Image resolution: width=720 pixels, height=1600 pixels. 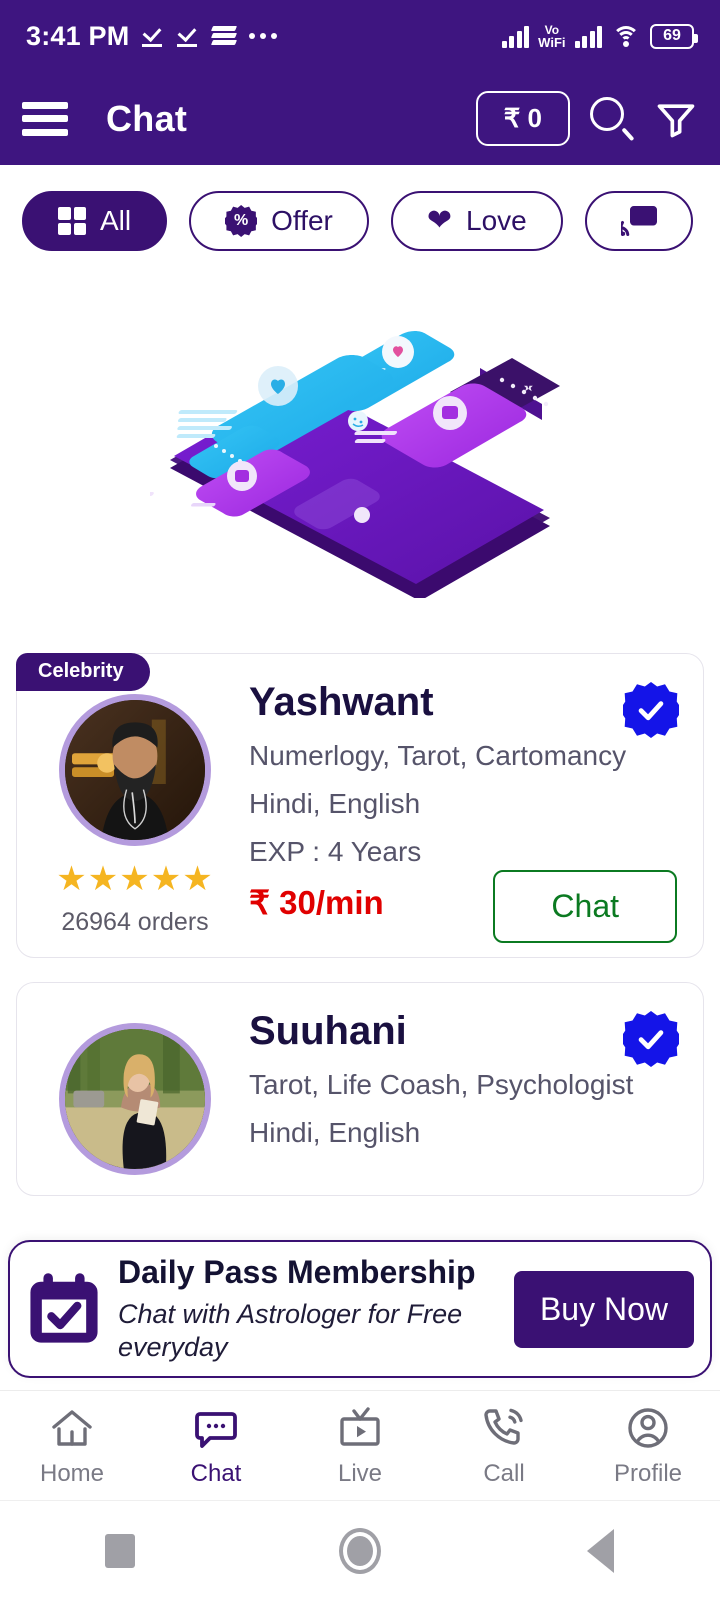 I want to click on nav-item-live: Live, so click(x=360, y=1446).